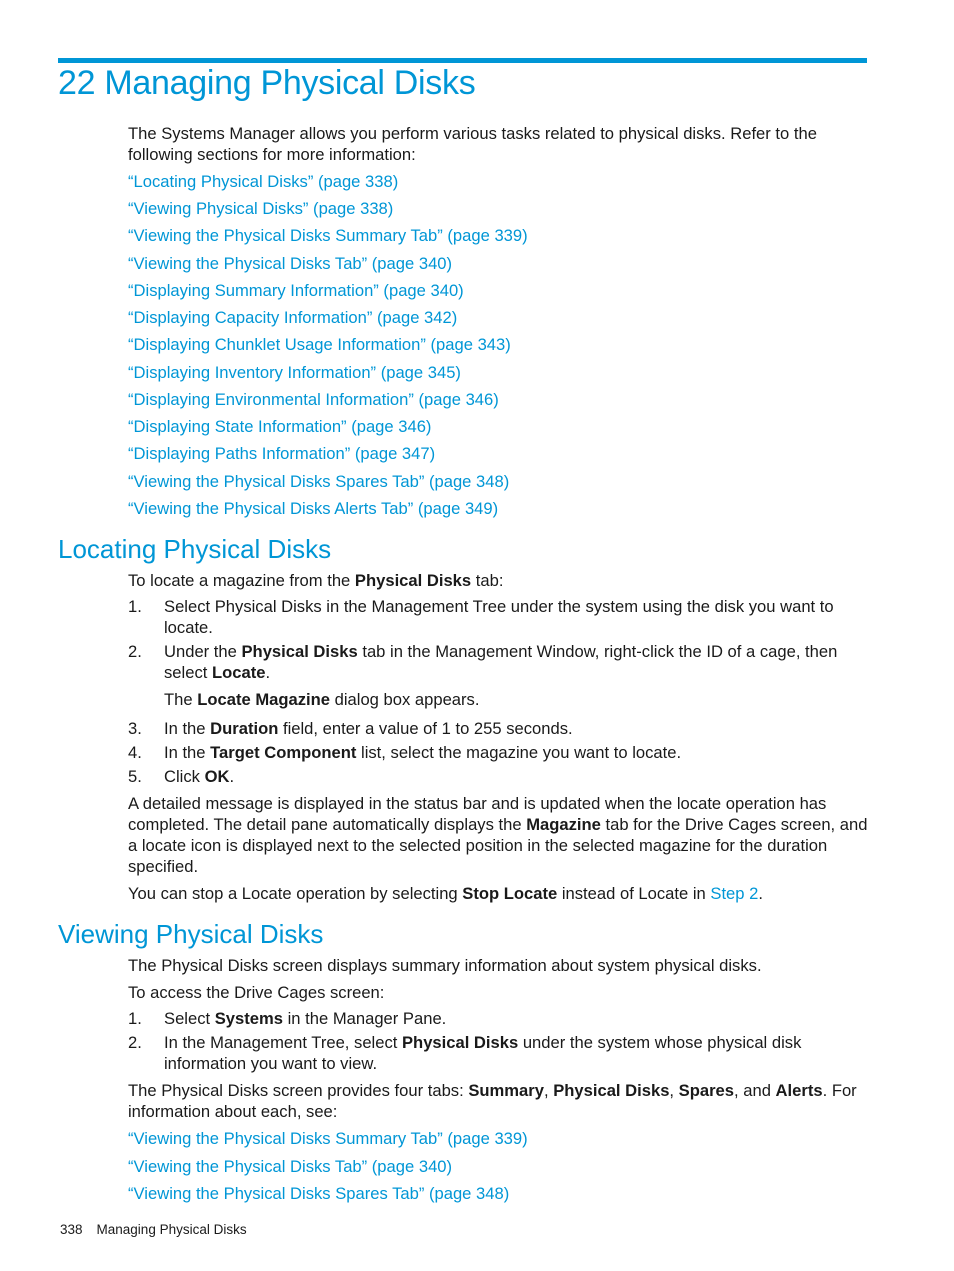 The width and height of the screenshot is (954, 1271). I want to click on tab-name-physical-disks: Physical Disks, so click(611, 1090).